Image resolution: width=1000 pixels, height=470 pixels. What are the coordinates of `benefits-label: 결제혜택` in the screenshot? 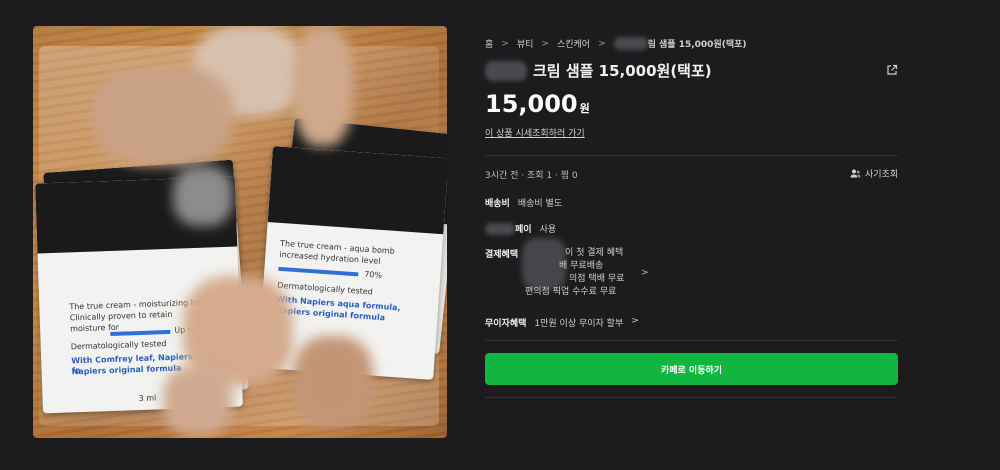 It's located at (502, 255).